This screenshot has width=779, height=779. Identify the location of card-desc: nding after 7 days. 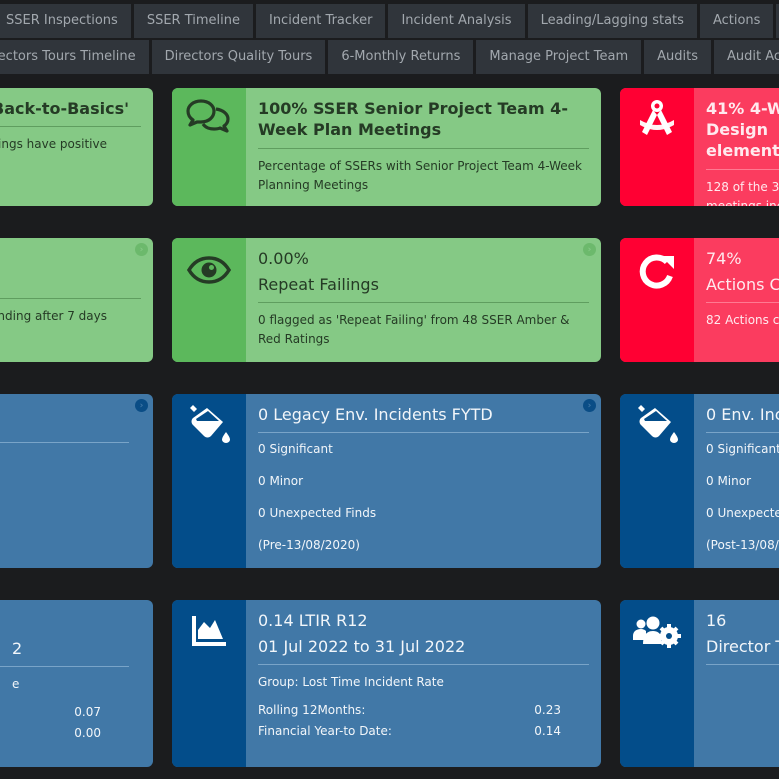
(53, 316).